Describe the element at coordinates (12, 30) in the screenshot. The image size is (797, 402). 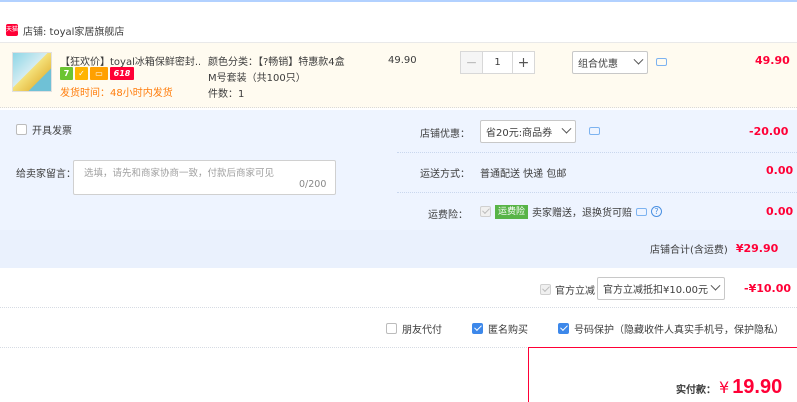
I see `tmall-badge-icon: 天猫` at that location.